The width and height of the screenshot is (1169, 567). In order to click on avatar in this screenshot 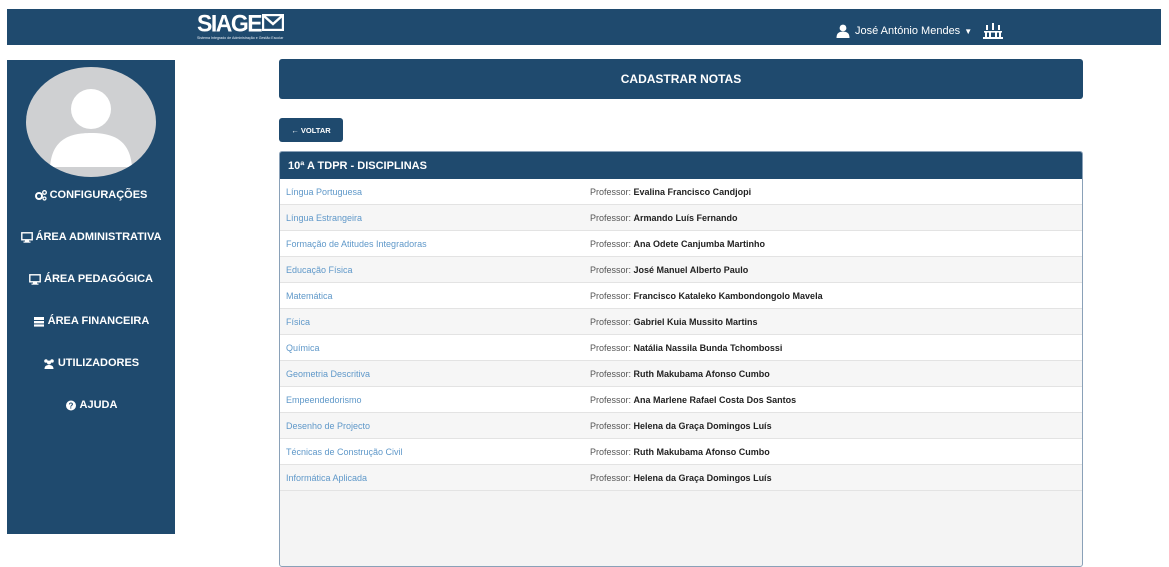, I will do `click(91, 122)`.